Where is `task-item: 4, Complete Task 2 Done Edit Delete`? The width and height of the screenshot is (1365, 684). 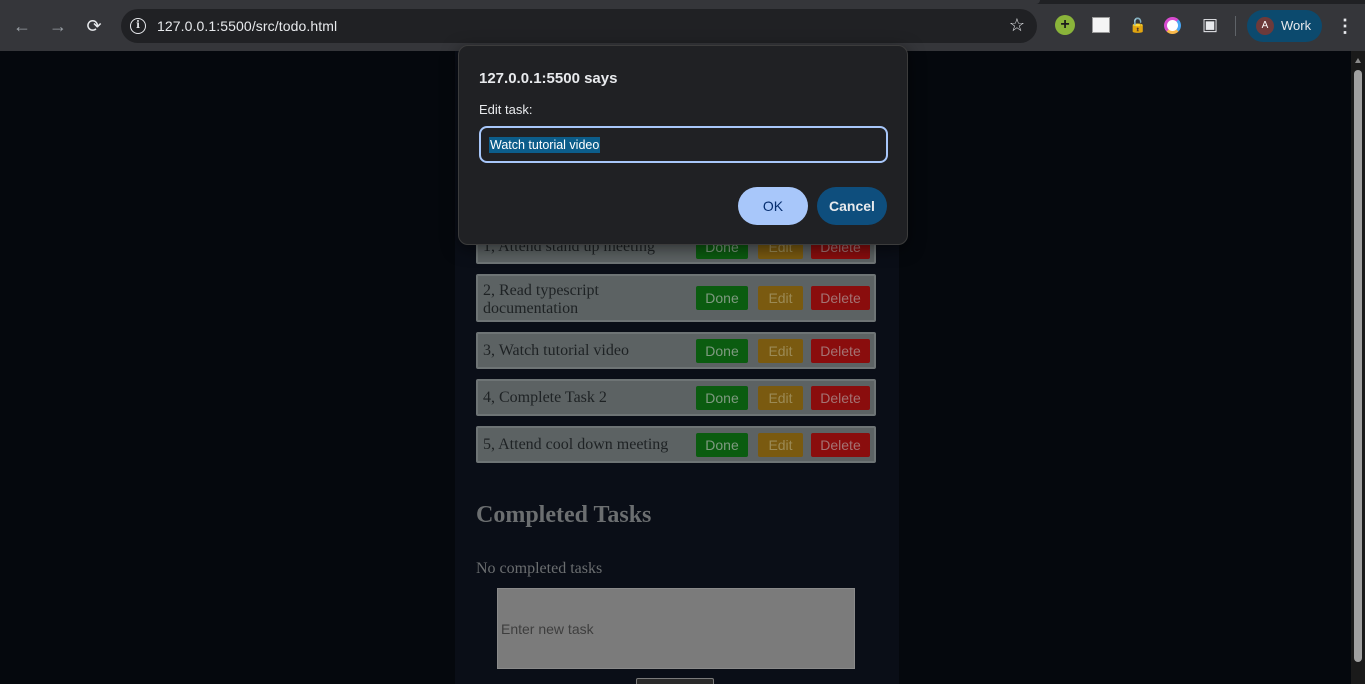
task-item: 4, Complete Task 2 Done Edit Delete is located at coordinates (676, 397).